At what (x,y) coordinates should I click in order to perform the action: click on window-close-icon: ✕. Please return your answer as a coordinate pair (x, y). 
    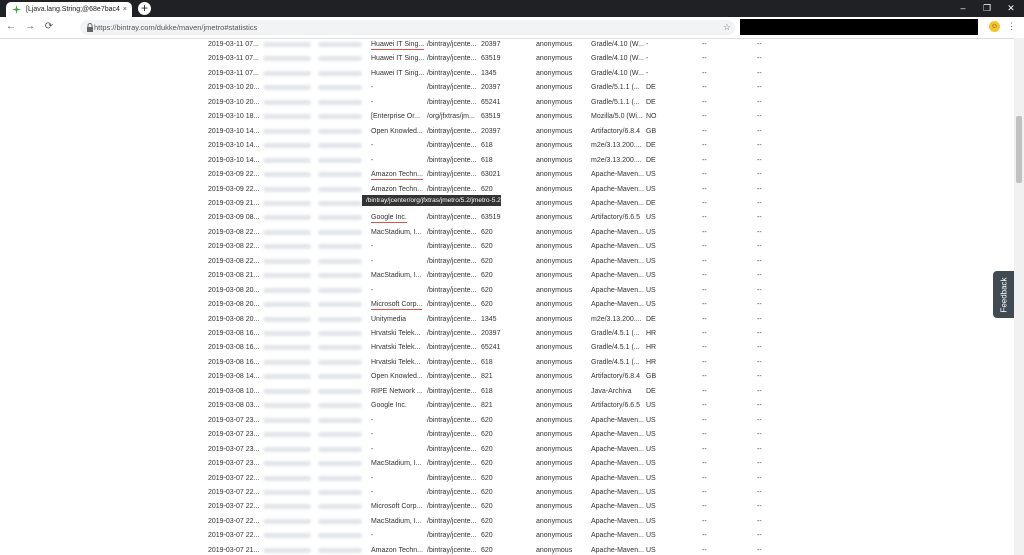
    Looking at the image, I should click on (1011, 8).